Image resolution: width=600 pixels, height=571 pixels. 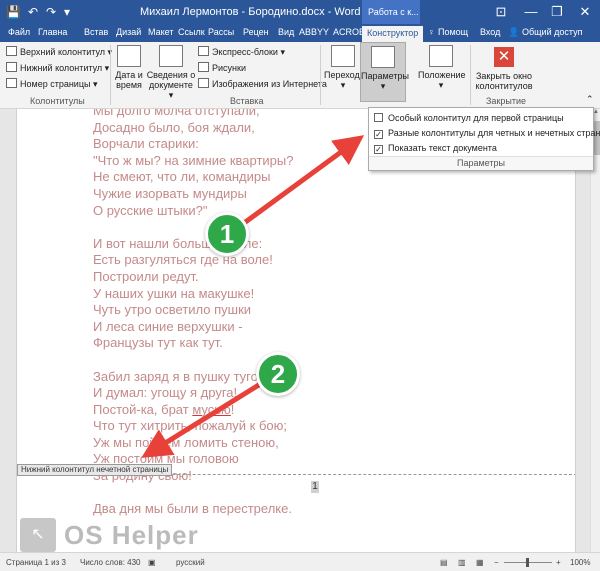 I want to click on annotation-badge-1: 1, so click(x=227, y=234).